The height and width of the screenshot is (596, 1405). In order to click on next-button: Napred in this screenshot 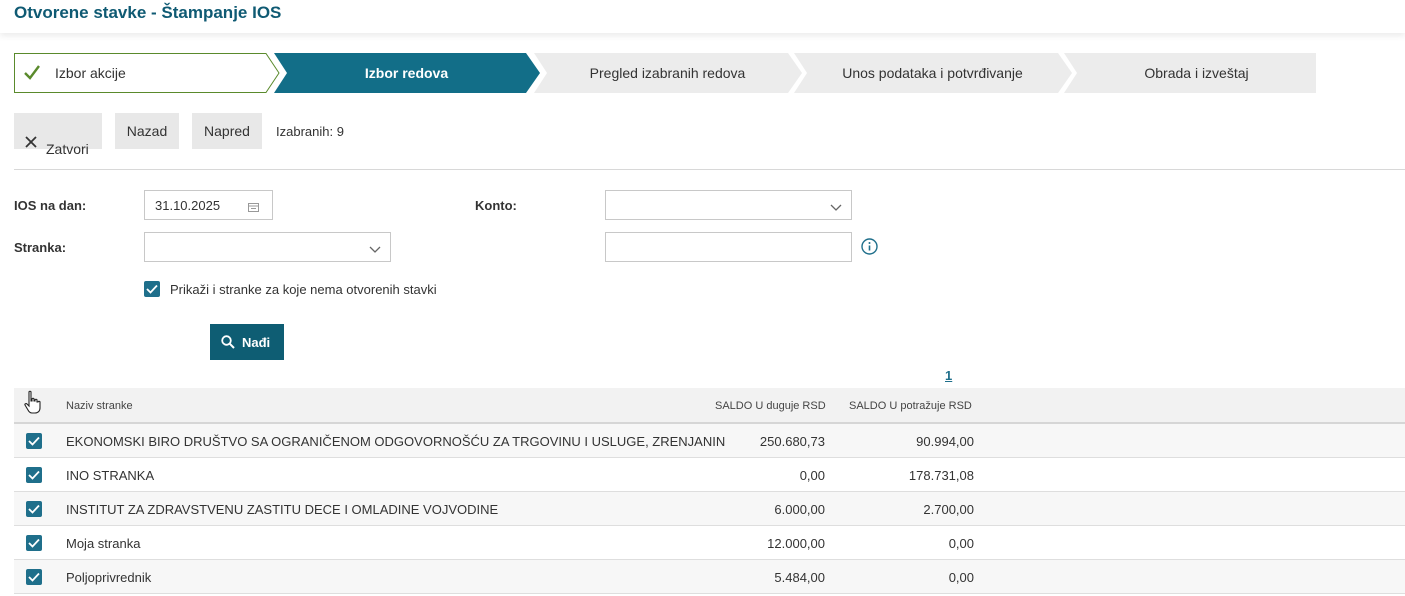, I will do `click(227, 131)`.